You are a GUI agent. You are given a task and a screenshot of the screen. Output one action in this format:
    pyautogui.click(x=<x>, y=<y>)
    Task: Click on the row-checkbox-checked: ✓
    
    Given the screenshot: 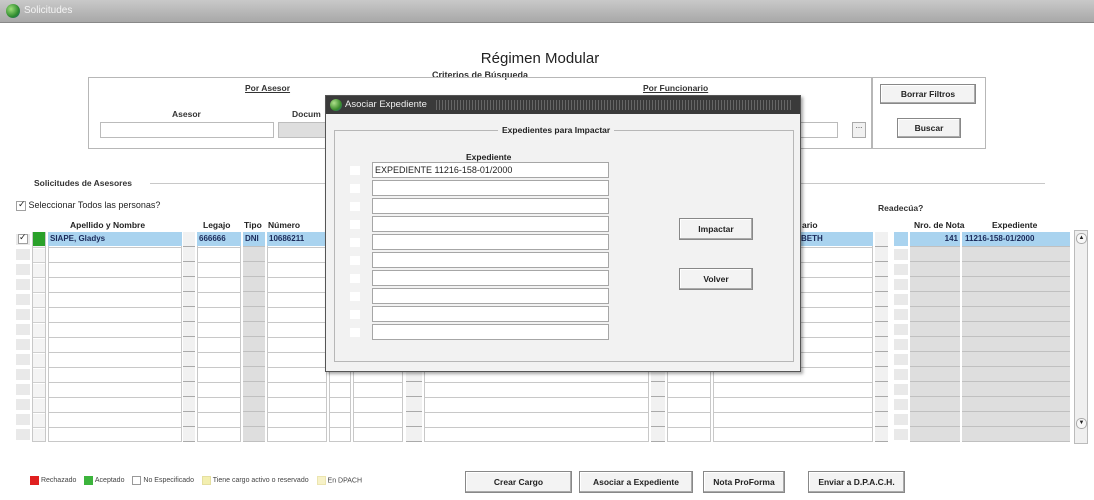 What is the action you would take?
    pyautogui.click(x=23, y=238)
    